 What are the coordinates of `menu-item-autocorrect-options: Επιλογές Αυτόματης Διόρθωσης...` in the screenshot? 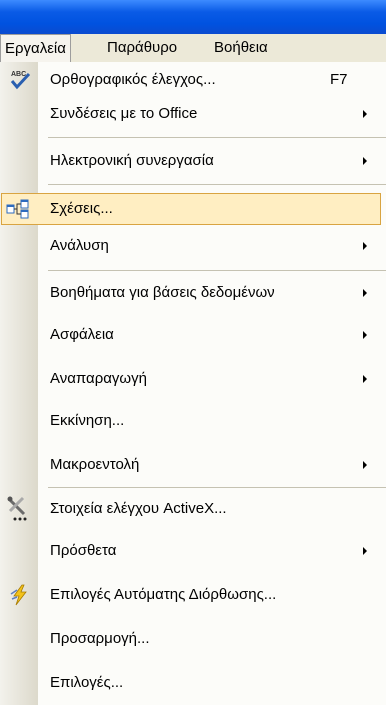 It's located at (193, 595).